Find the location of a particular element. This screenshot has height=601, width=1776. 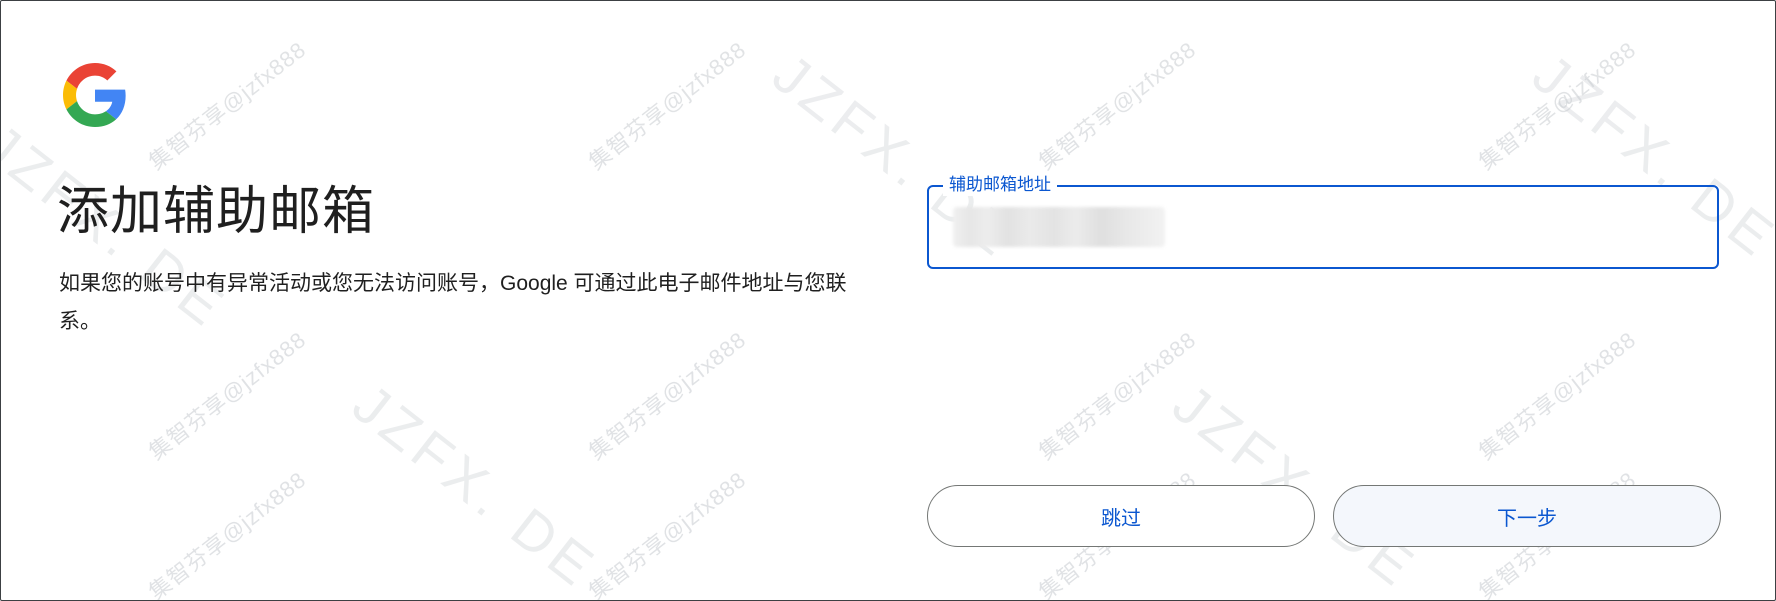

recovery-email-label: 辅助邮箱地址 is located at coordinates (1000, 185).